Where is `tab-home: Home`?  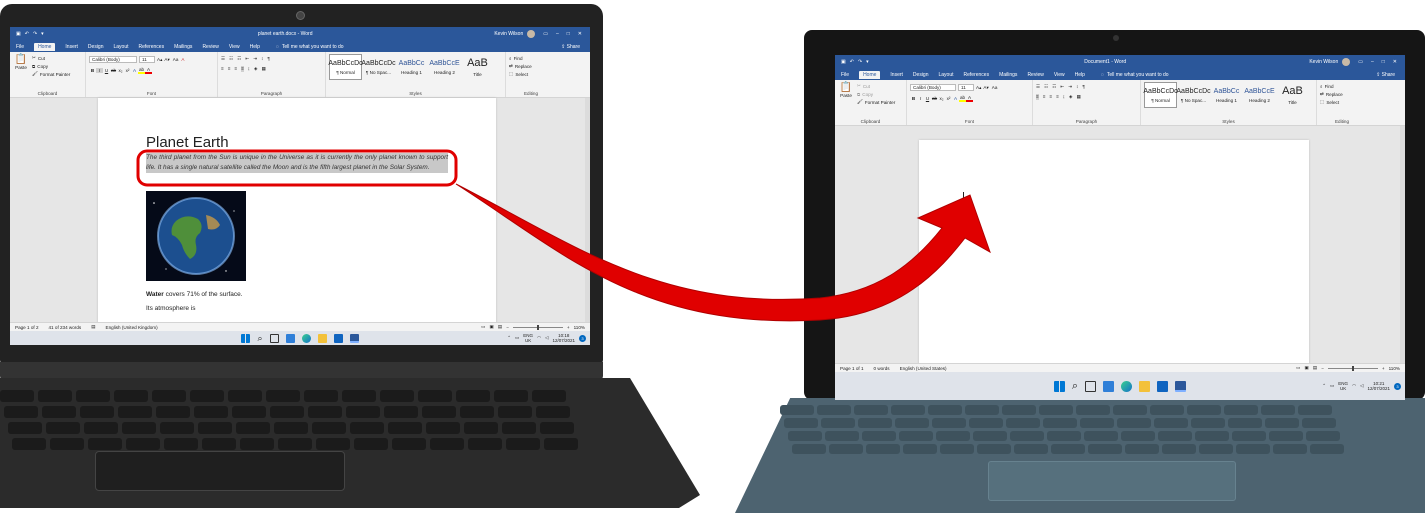
tab-home: Home is located at coordinates (45, 46).